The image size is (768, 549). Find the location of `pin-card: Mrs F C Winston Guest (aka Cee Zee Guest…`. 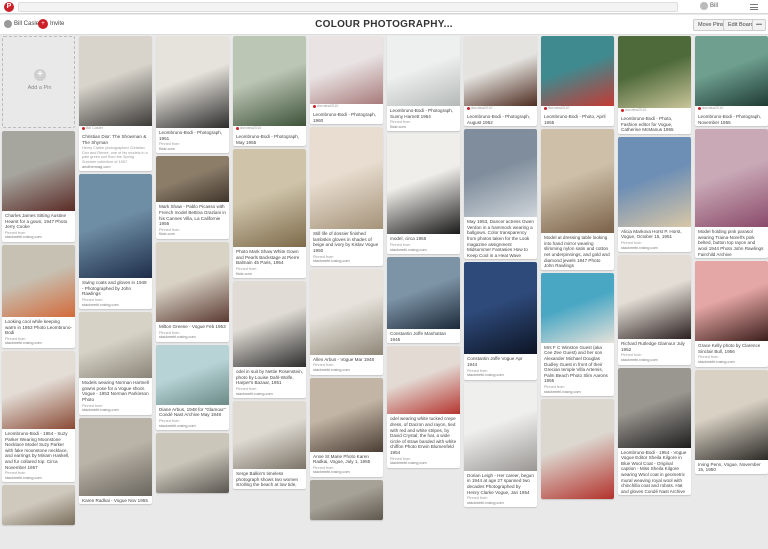

pin-card: Mrs F C Winston Guest (aka Cee Zee Guest… is located at coordinates (577, 334).